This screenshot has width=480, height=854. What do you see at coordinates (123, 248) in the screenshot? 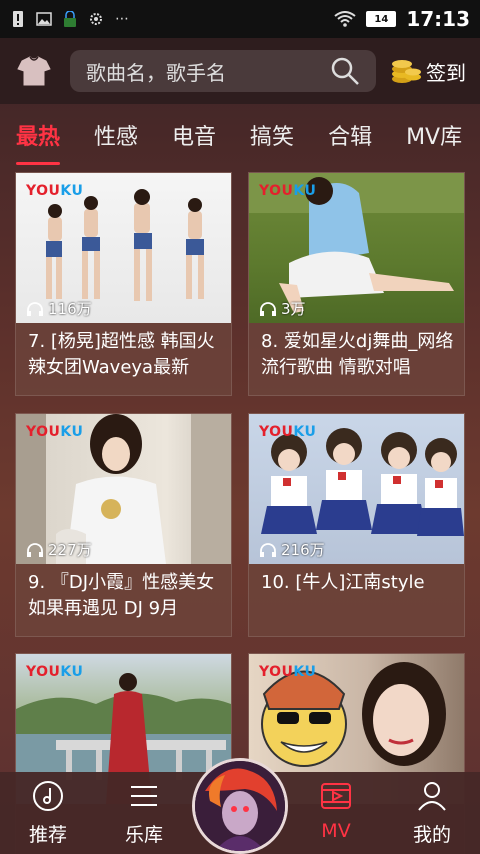
I see `video-thumbnail: YOUKU 116万` at bounding box center [123, 248].